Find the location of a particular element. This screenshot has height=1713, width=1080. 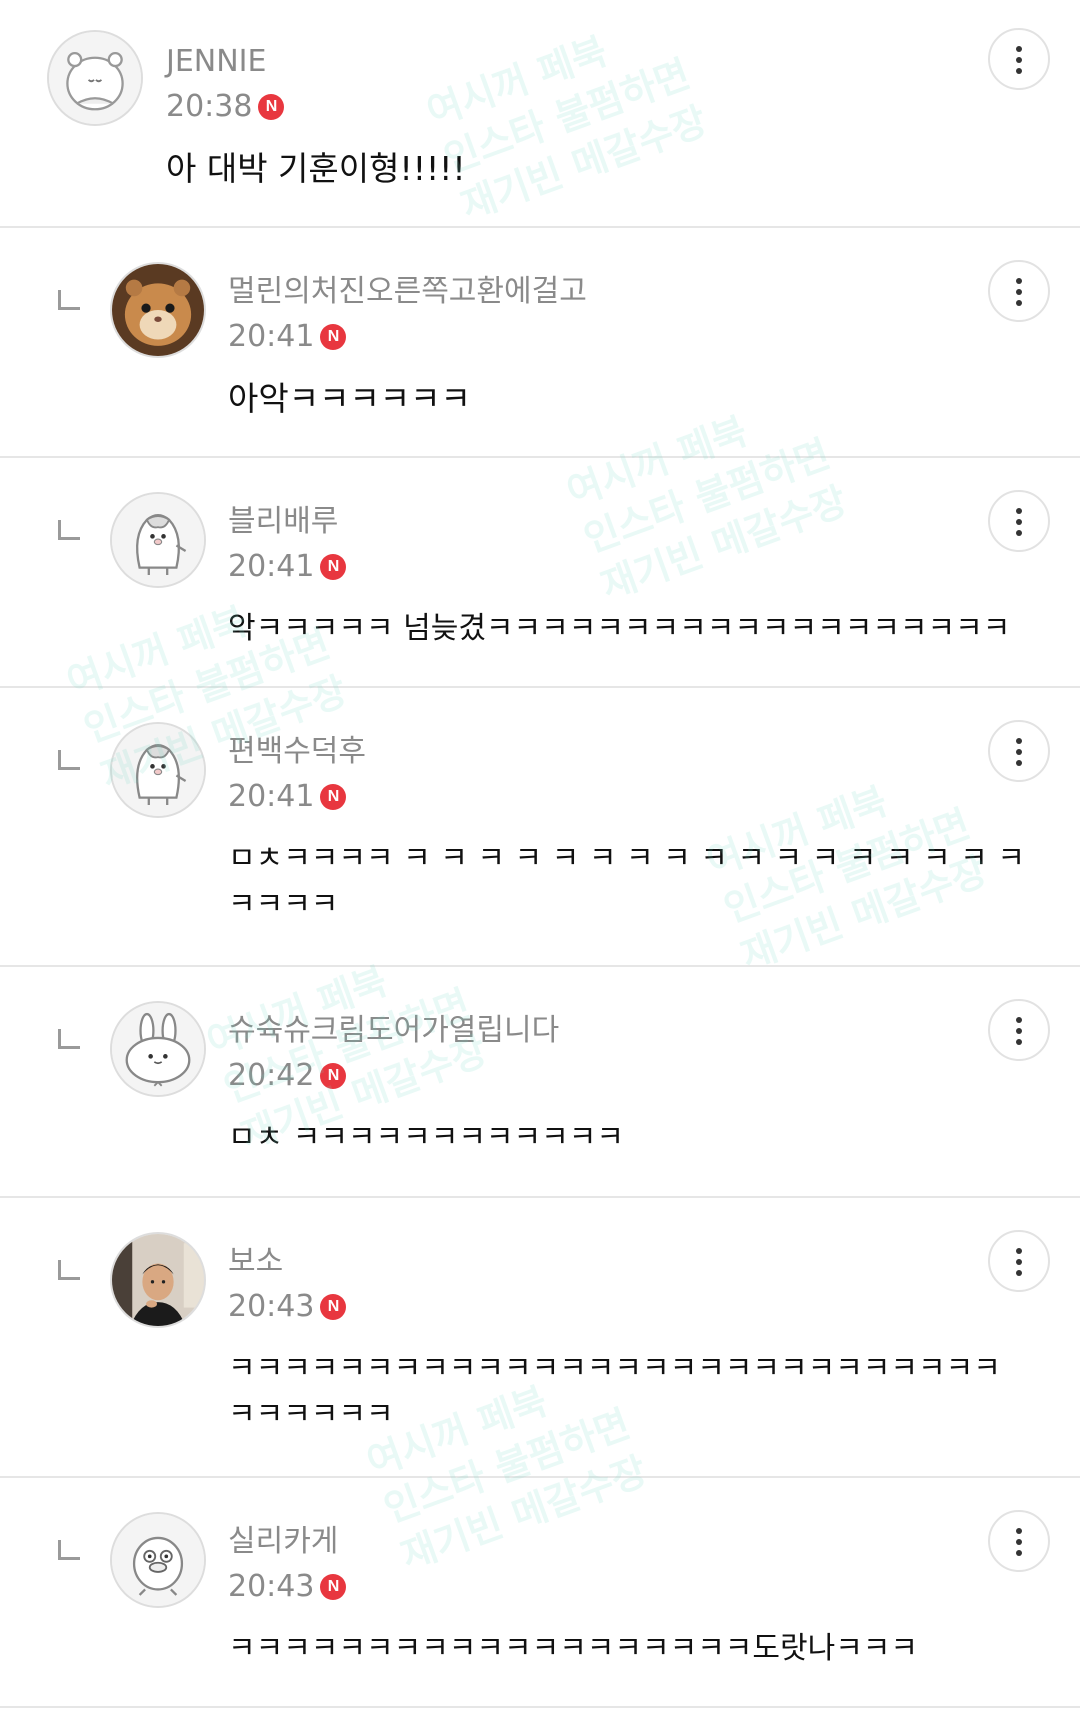

rabbit-avatar-icon is located at coordinates (158, 1049).